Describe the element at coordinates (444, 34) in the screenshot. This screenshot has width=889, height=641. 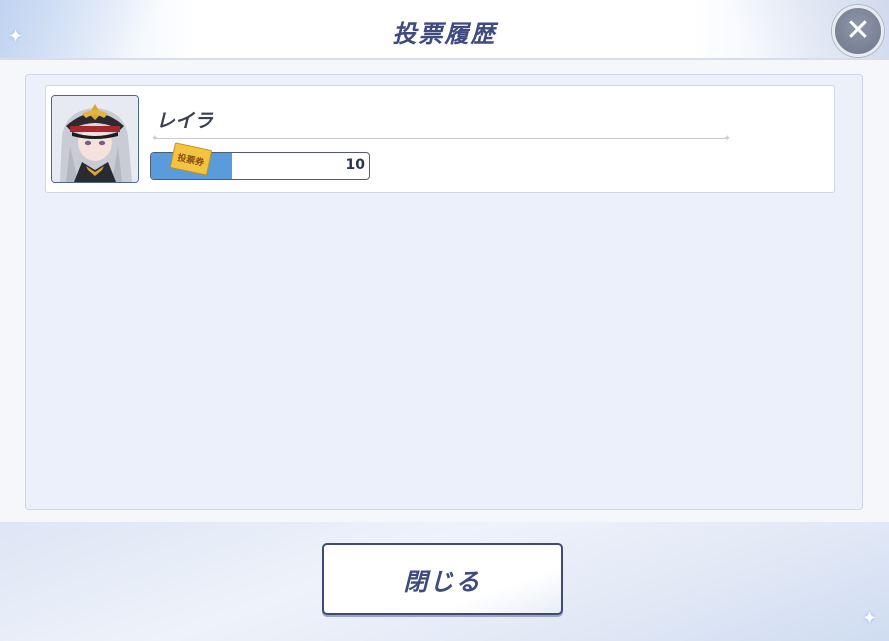
I see `dialog-title: 投票履歴` at that location.